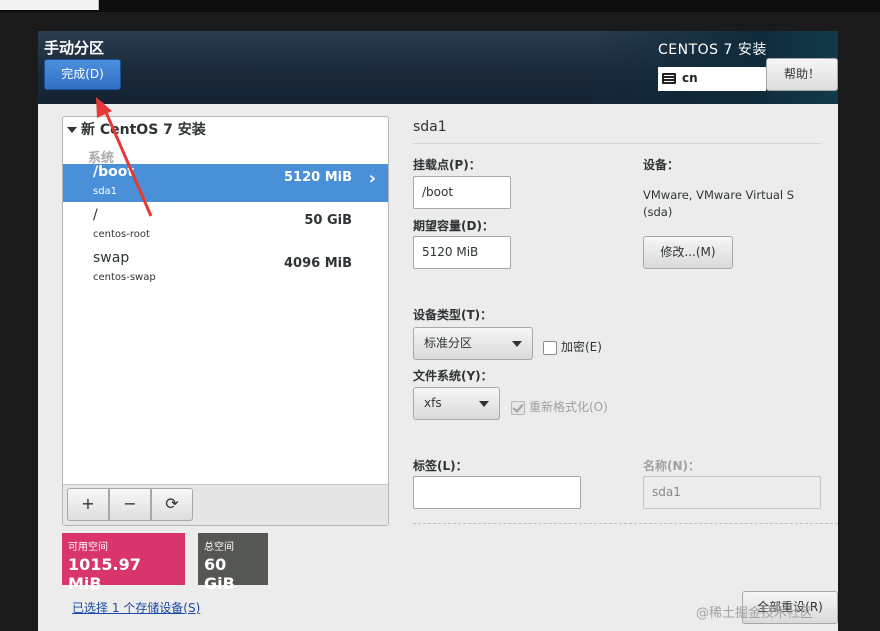  What do you see at coordinates (372, 178) in the screenshot?
I see `chevron-right-icon: ›` at bounding box center [372, 178].